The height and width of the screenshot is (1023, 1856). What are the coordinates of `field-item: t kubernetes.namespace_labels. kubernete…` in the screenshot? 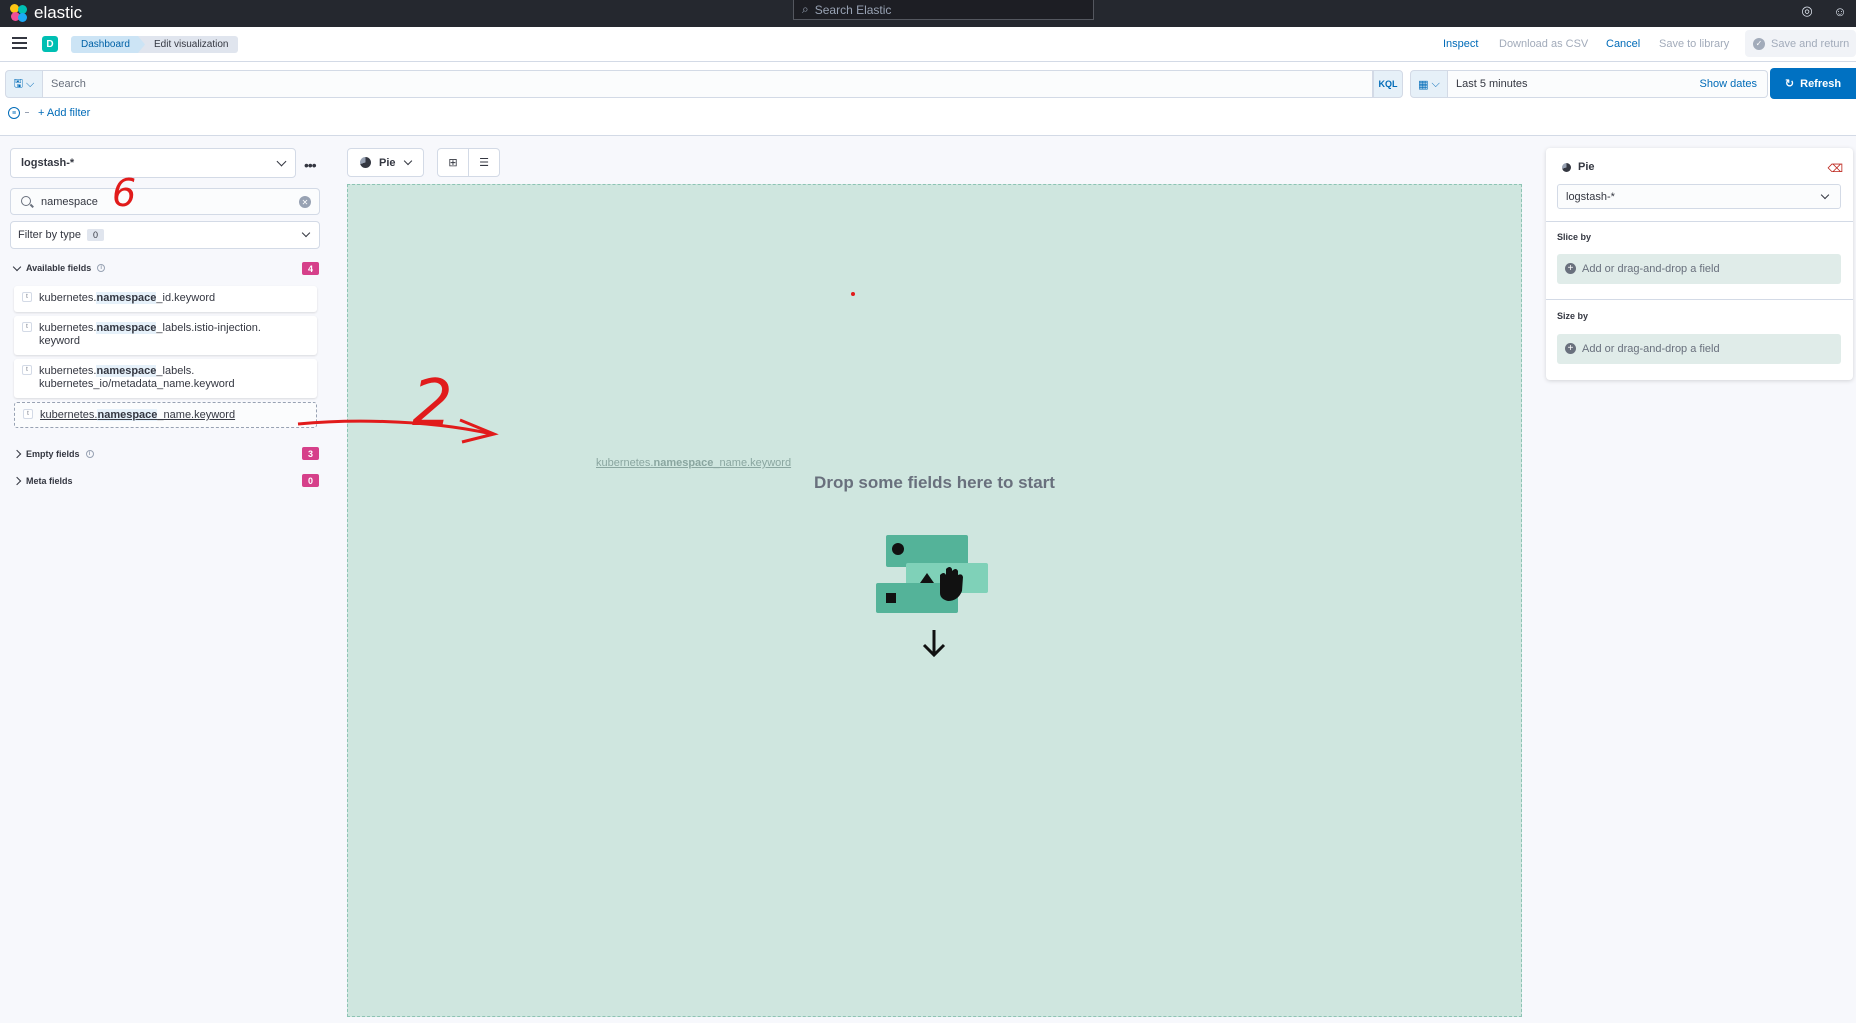 It's located at (165, 378).